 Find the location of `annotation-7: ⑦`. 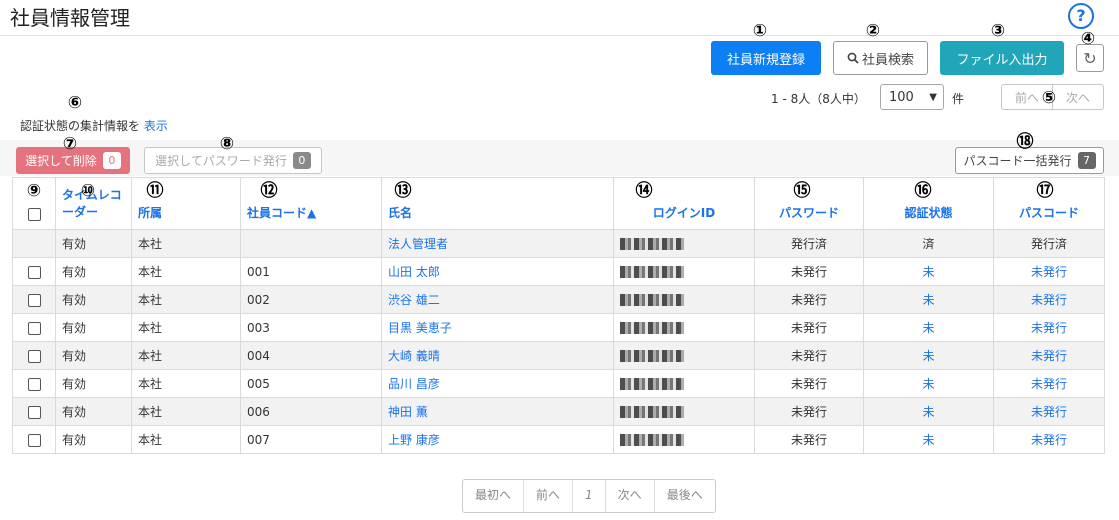

annotation-7: ⑦ is located at coordinates (70, 144).